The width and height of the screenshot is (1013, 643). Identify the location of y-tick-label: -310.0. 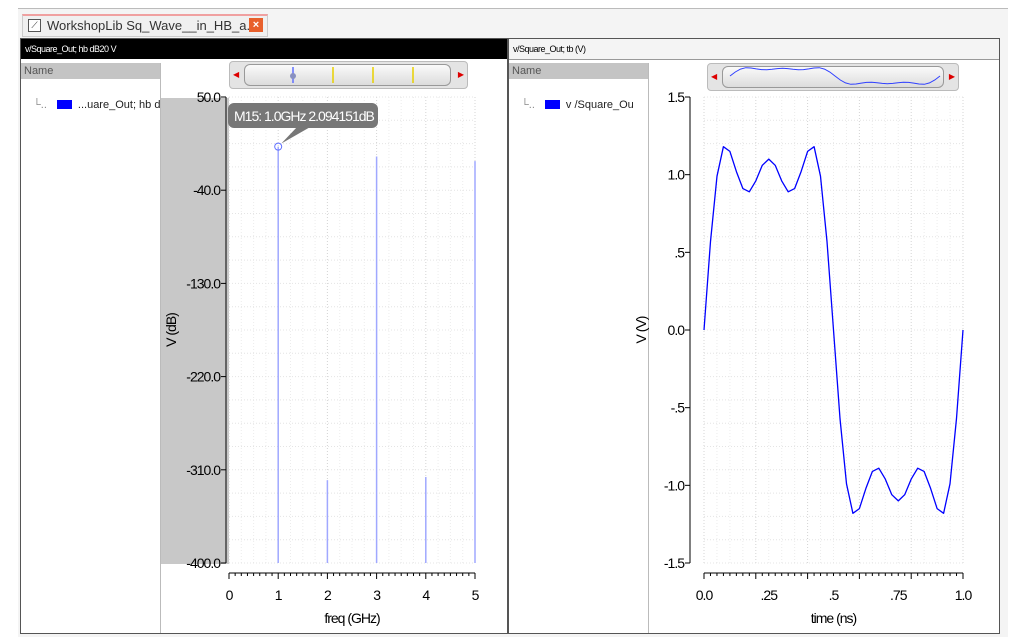
(203, 470).